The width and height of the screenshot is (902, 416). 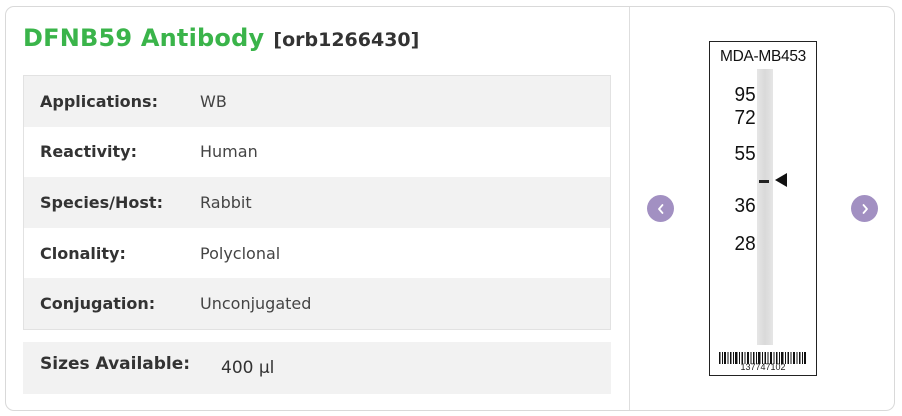 What do you see at coordinates (745, 118) in the screenshot?
I see `mw-marker: 72` at bounding box center [745, 118].